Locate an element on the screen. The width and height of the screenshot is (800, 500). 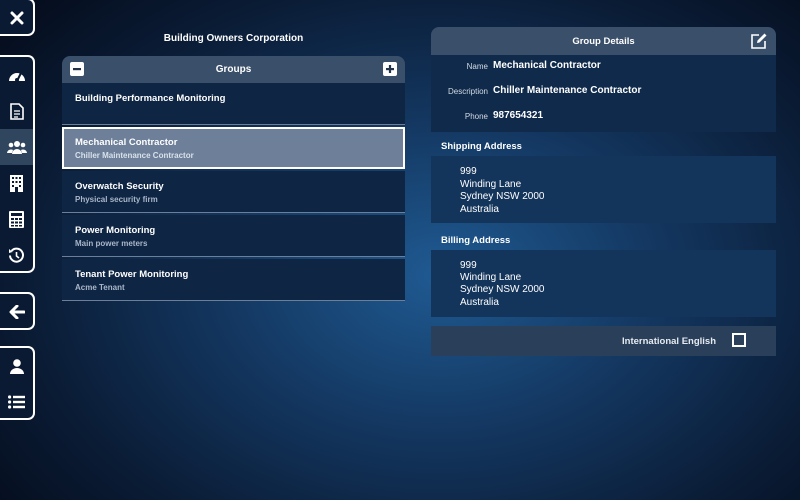
sidebar-item-documents is located at coordinates (16, 111).